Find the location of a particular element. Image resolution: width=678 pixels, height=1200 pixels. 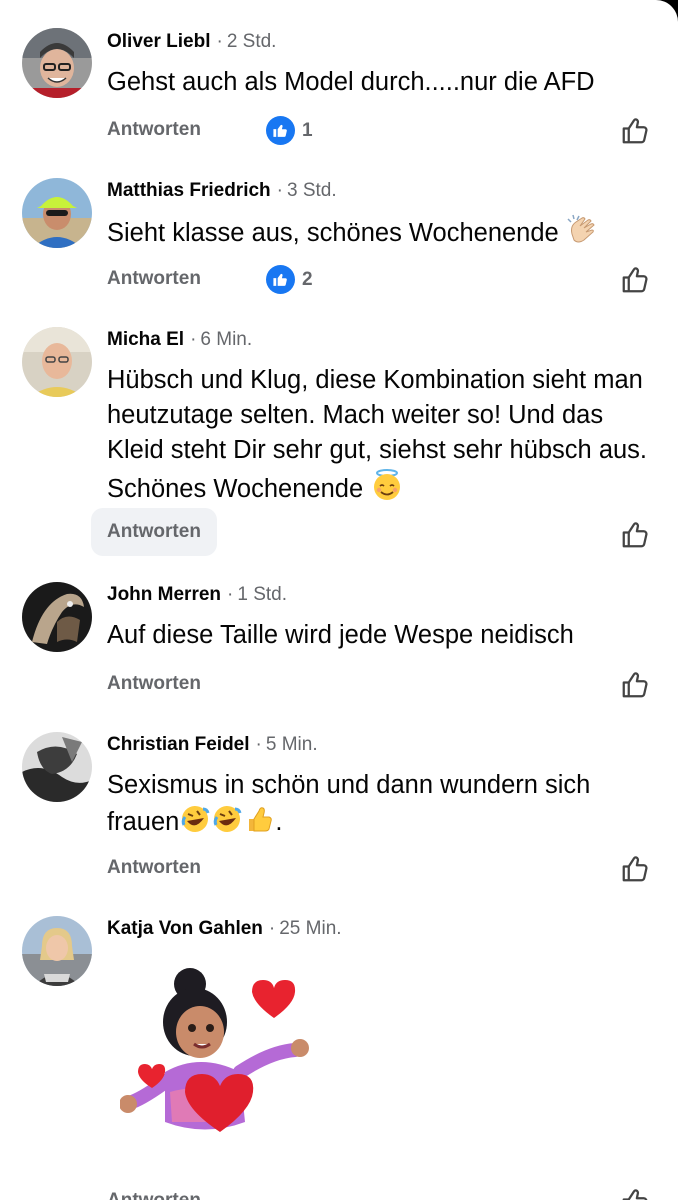

comment-text: Sieht klasse aus, schönes Wochenende is located at coordinates (384, 232).